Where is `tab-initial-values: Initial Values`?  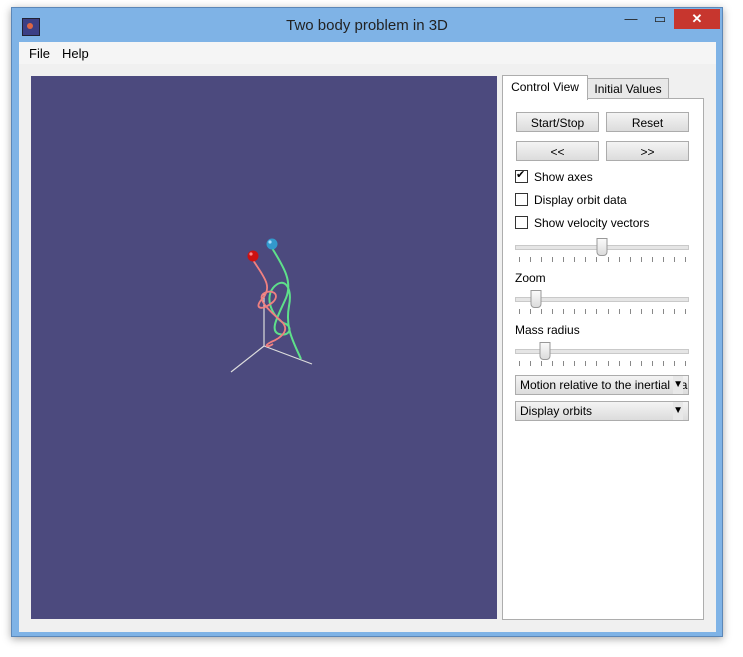
tab-initial-values: Initial Values is located at coordinates (628, 88).